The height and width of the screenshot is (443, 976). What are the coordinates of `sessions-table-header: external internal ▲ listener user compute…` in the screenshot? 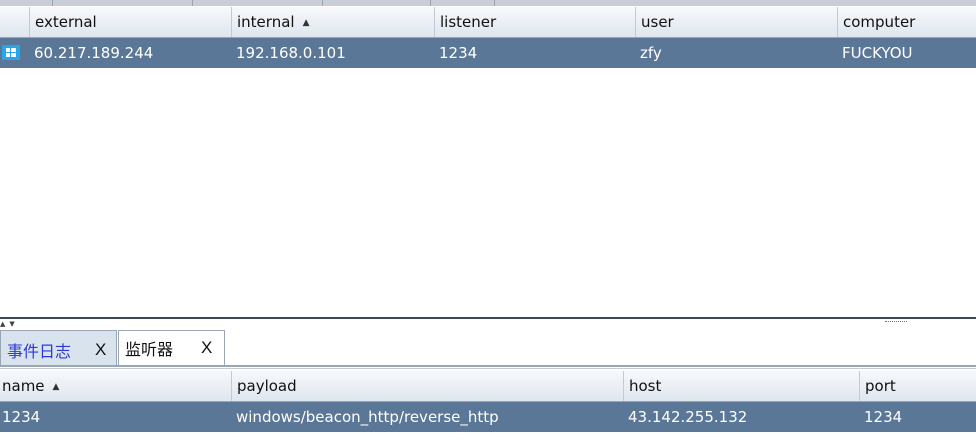 It's located at (488, 22).